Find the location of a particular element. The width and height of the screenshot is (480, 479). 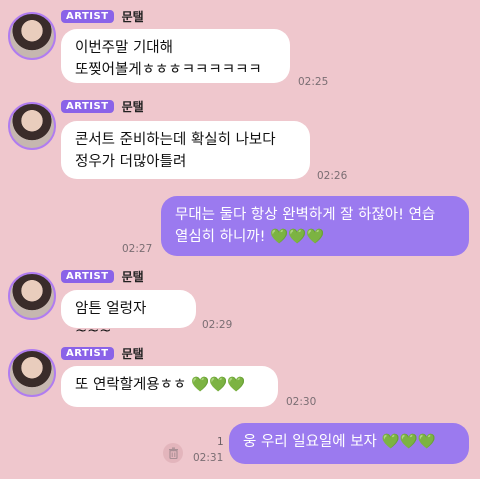

message-time: 02:31 is located at coordinates (208, 458).